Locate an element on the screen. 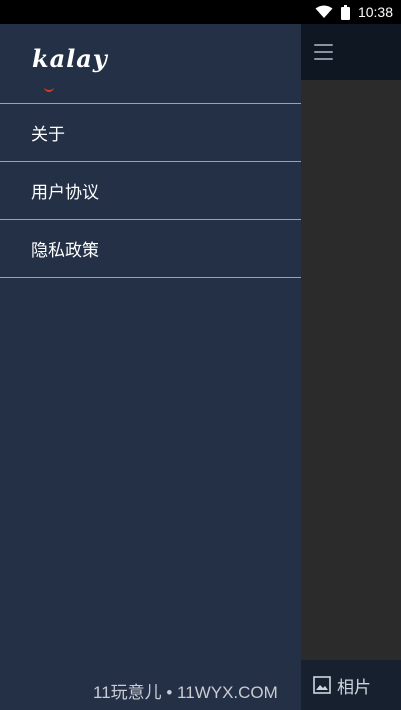 The image size is (401, 710). drawer-item-user-agreement: 用户协议 is located at coordinates (150, 191).